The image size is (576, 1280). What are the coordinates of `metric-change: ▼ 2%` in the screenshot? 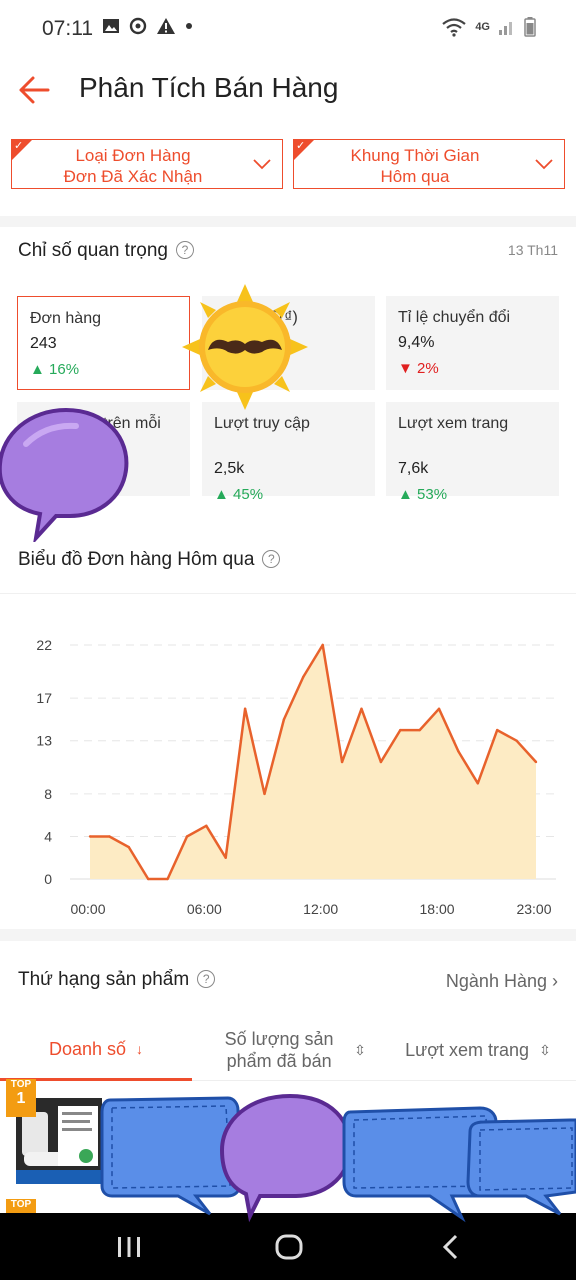 It's located at (418, 368).